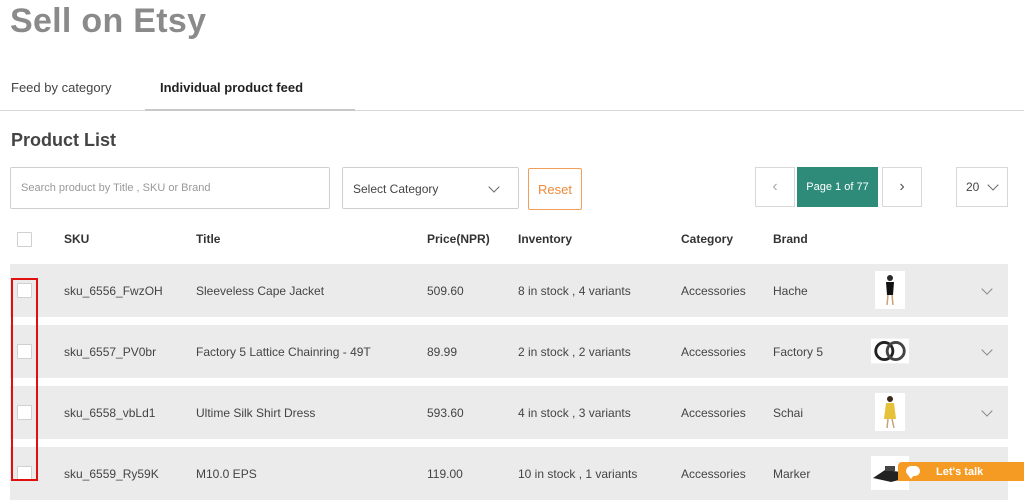 The width and height of the screenshot is (1024, 500). Describe the element at coordinates (574, 291) in the screenshot. I see `cell-inventory: 8 in stock , 4 variants` at that location.